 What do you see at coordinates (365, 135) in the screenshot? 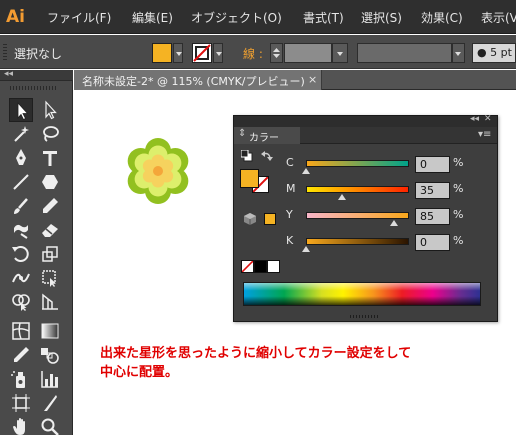
I see `color-panel-tab-row: ⇕ カラー ▾≡` at bounding box center [365, 135].